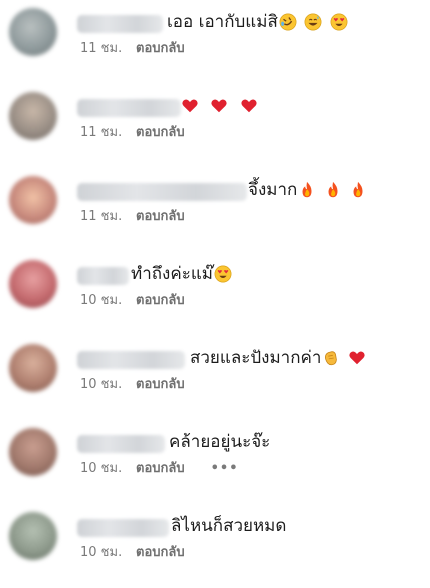  Describe the element at coordinates (215, 210) in the screenshot. I see `comment-item: จึ้งมาก 11 ชม. ตอบกลับ` at that location.